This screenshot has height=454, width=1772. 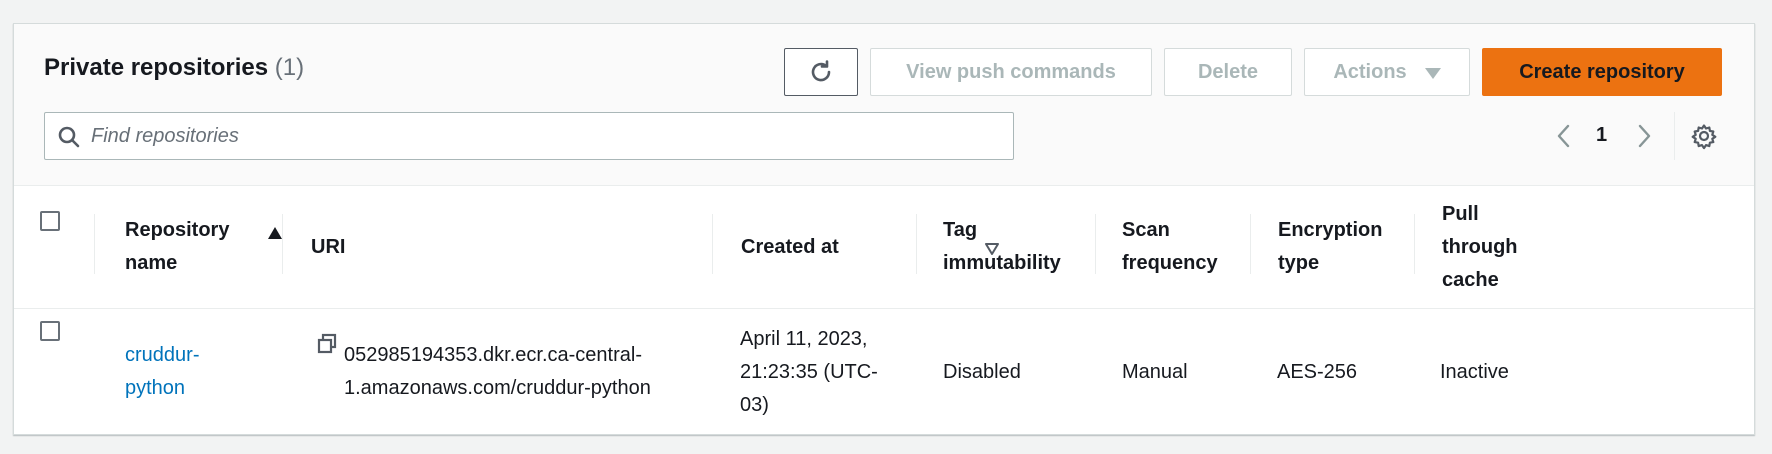 I want to click on table-row-encryption-type-cell: AES-256, so click(x=1317, y=371).